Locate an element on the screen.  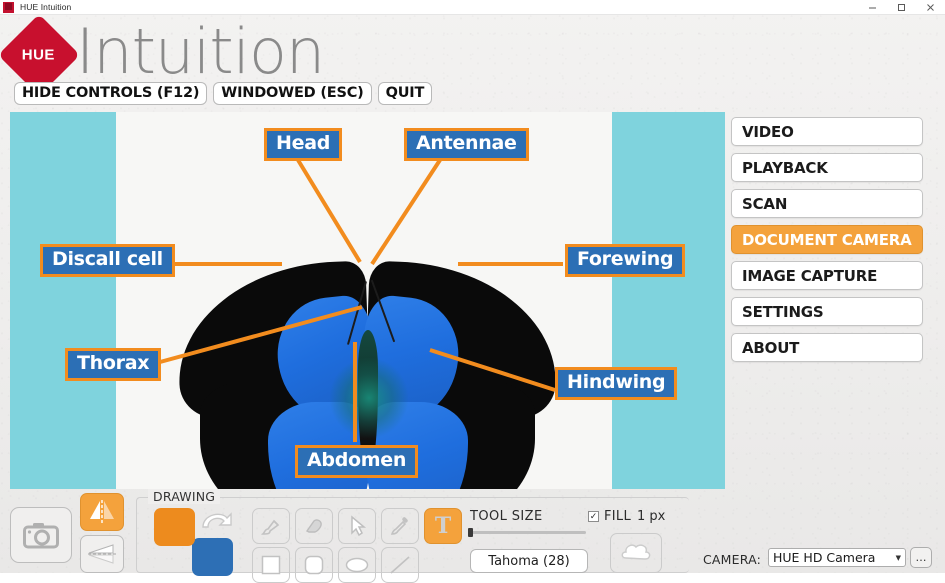
text-T-icon: T is located at coordinates (443, 526).